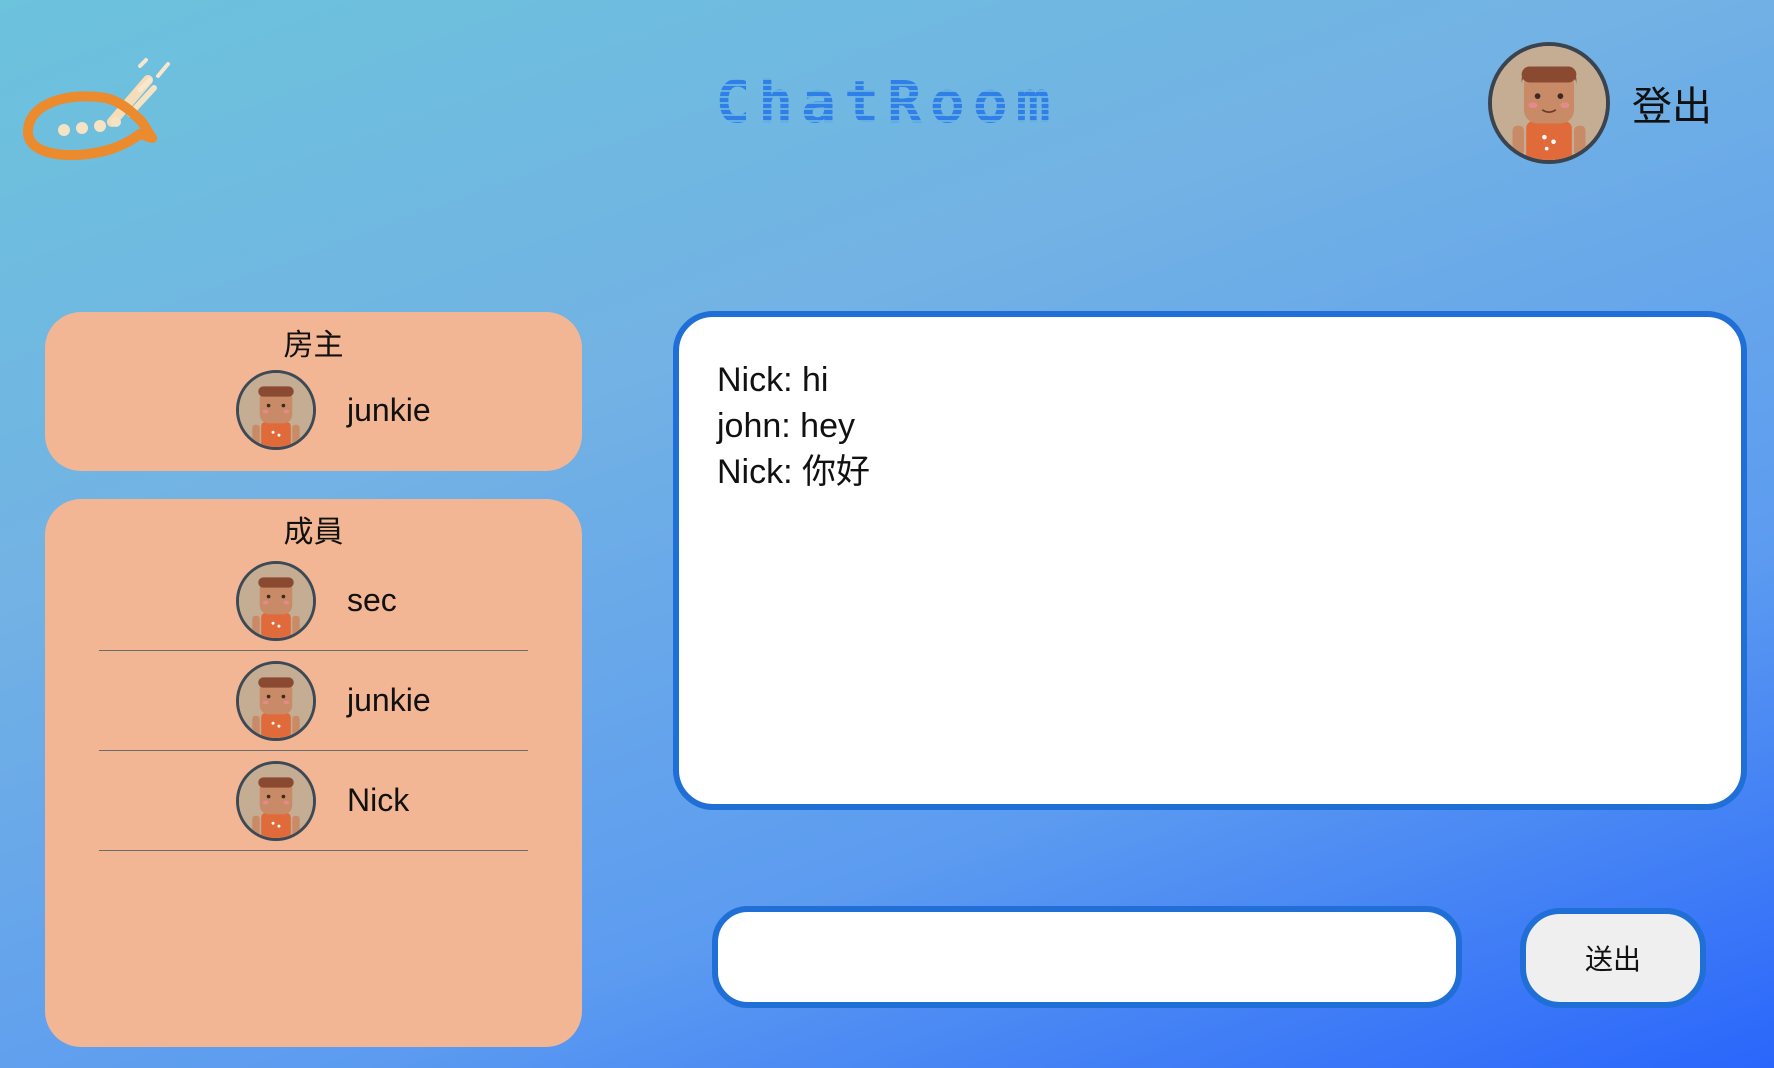  I want to click on owner-panel: 房主 junkie, so click(313, 391).